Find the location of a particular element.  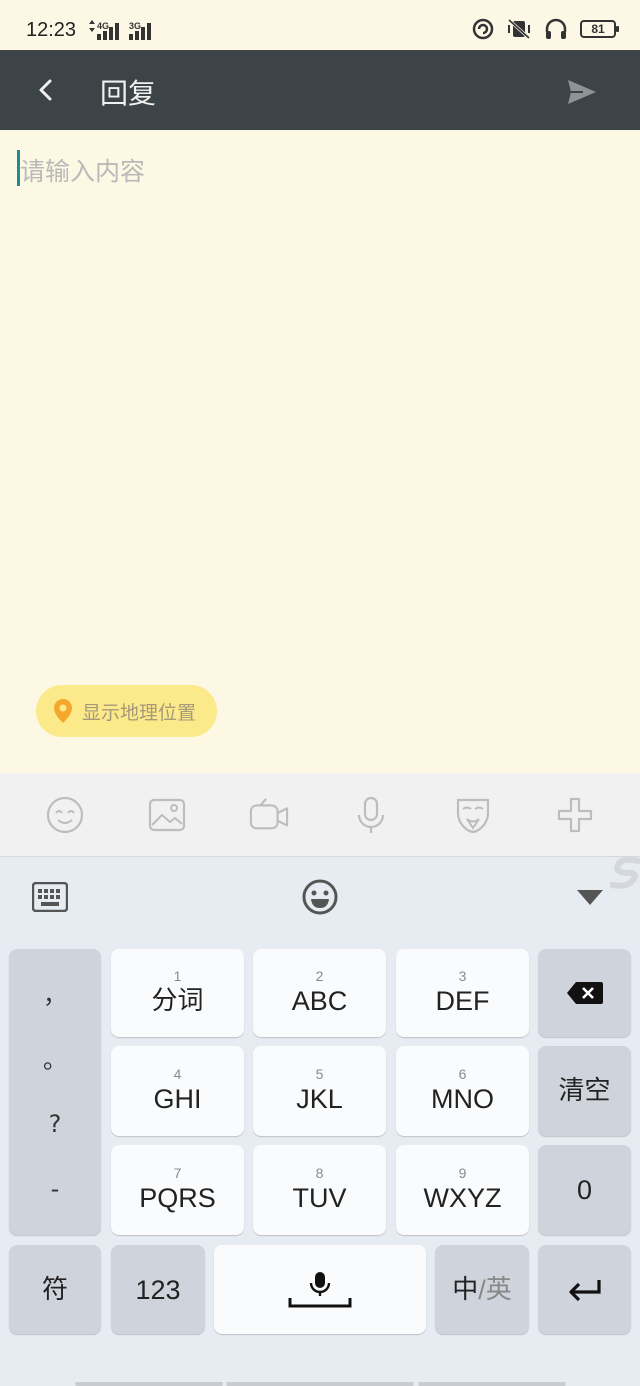

video-button is located at coordinates (269, 815).